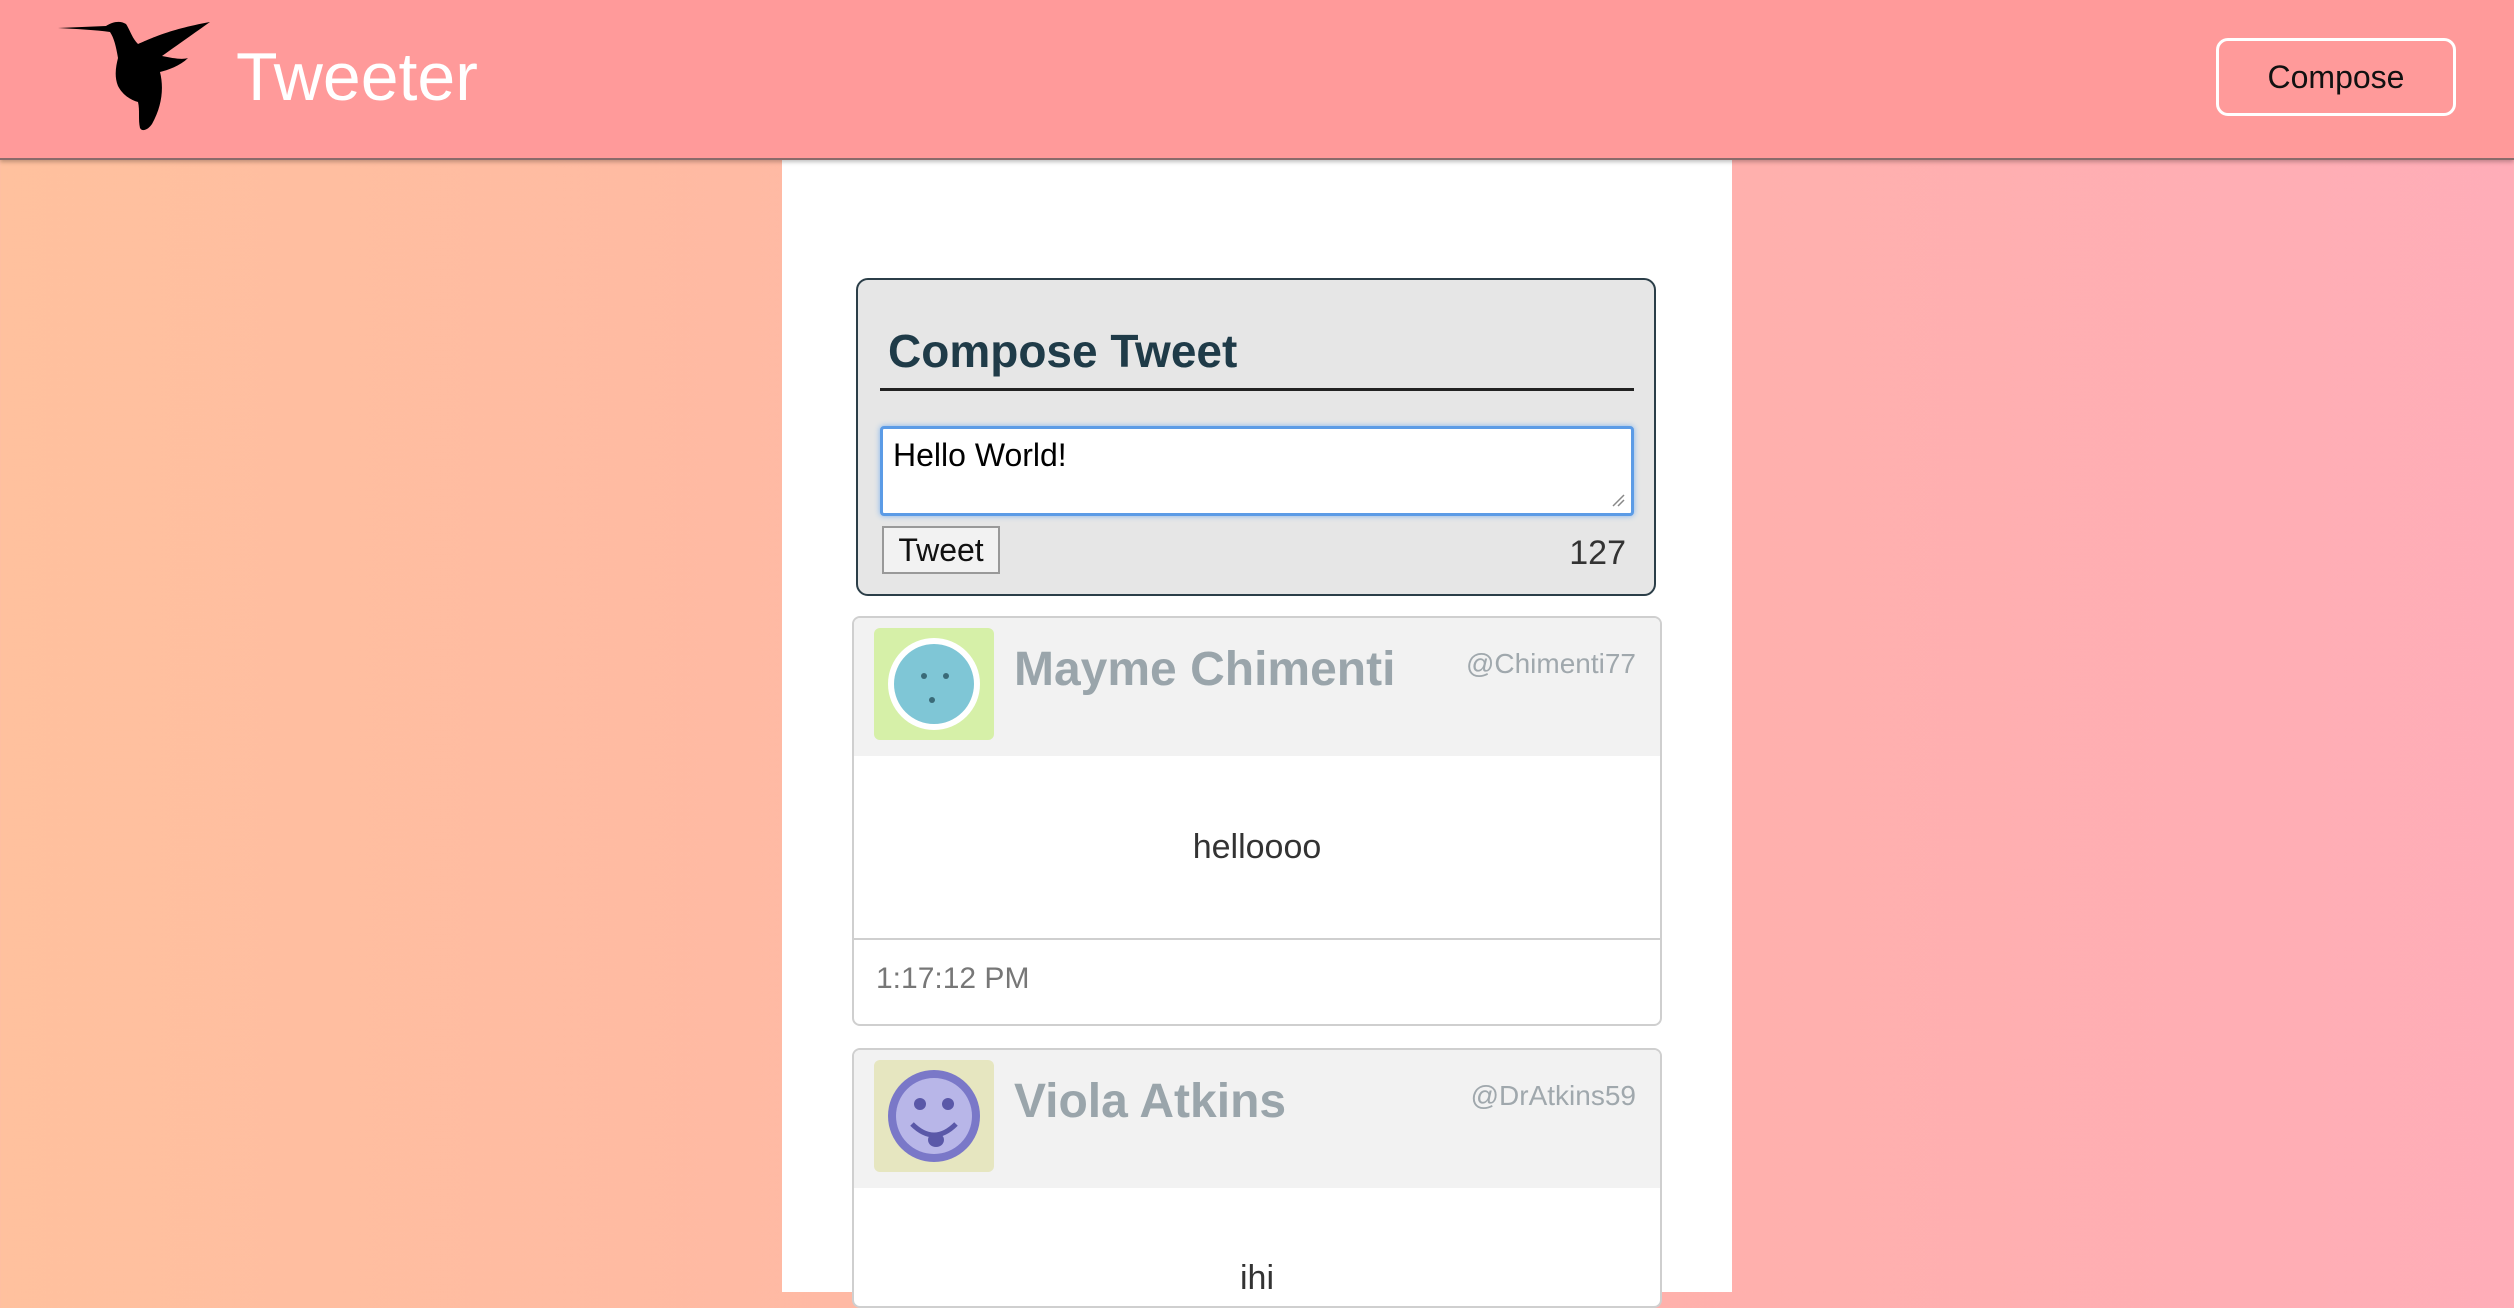 This screenshot has height=1308, width=2514. I want to click on tweet-header: Mayme Chimenti @Chimenti77, so click(1257, 687).